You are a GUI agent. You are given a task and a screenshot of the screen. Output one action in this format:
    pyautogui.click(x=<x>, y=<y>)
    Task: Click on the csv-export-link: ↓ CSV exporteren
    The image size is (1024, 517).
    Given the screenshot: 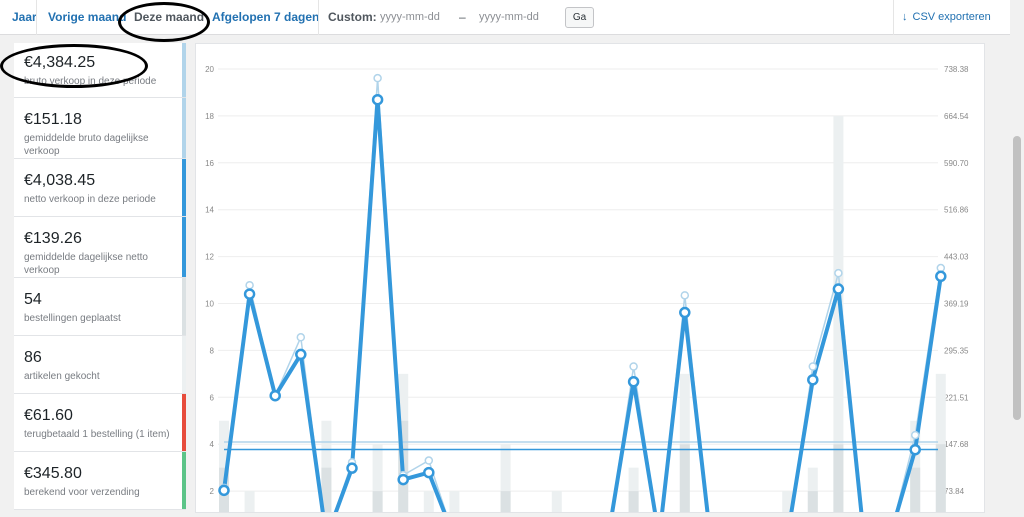 What is the action you would take?
    pyautogui.click(x=946, y=17)
    